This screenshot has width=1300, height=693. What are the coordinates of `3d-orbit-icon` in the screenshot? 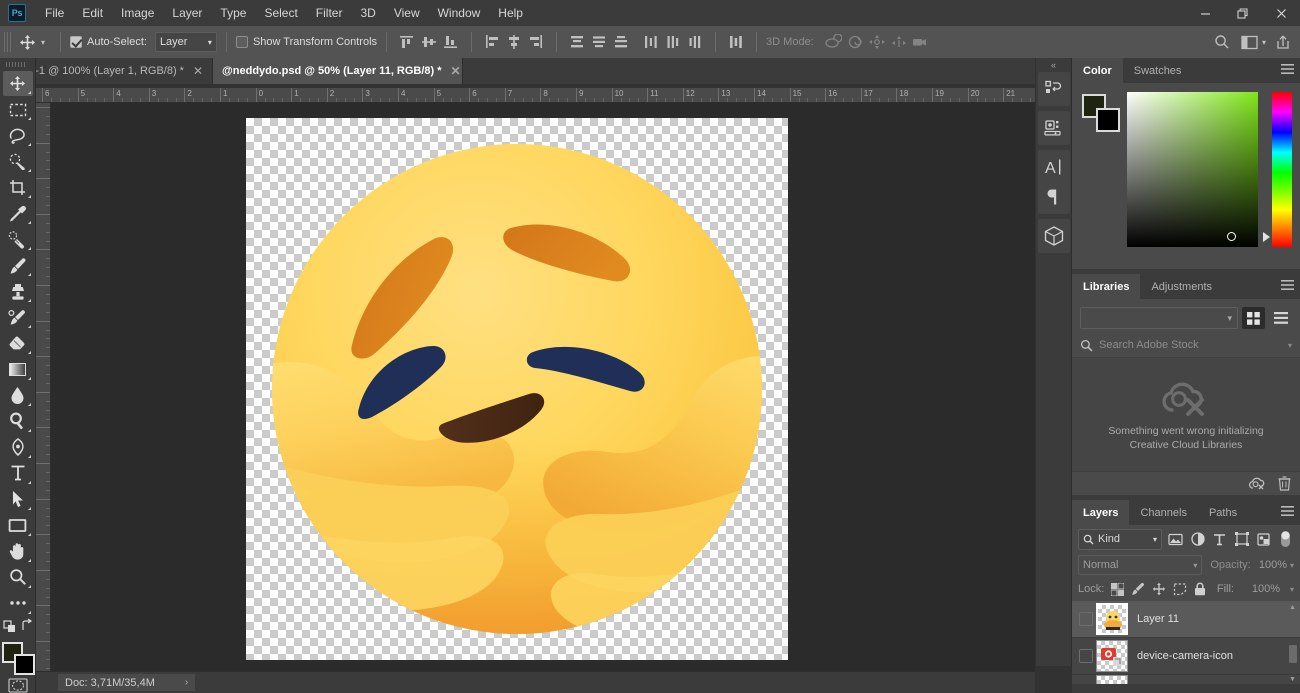 It's located at (833, 42).